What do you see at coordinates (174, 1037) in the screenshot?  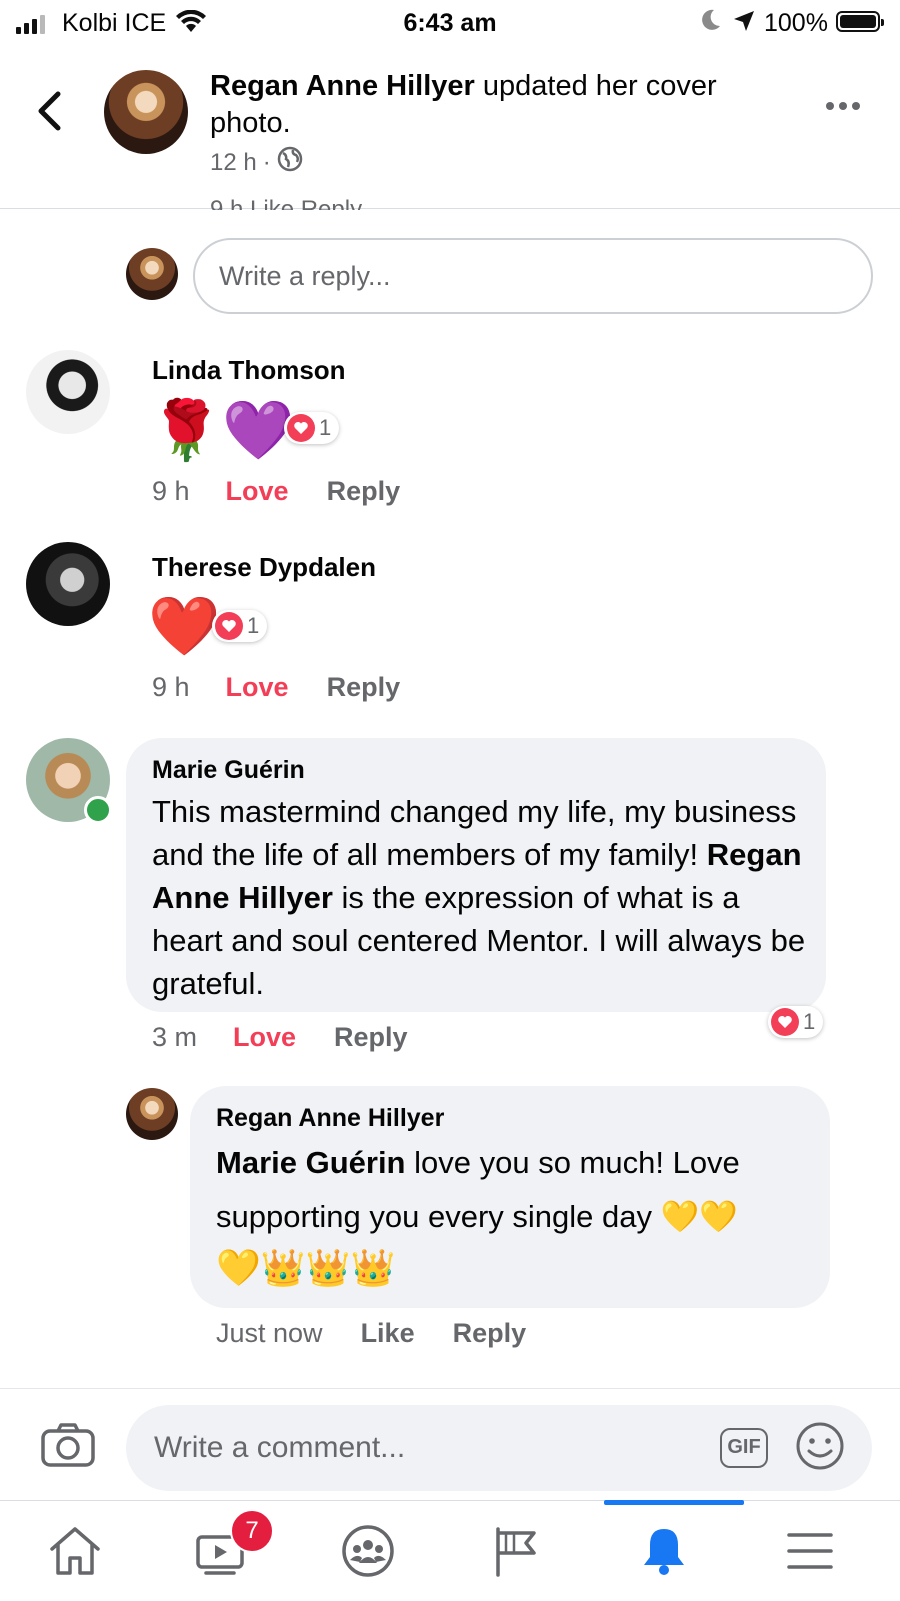 I see `comment-time: 3 m` at bounding box center [174, 1037].